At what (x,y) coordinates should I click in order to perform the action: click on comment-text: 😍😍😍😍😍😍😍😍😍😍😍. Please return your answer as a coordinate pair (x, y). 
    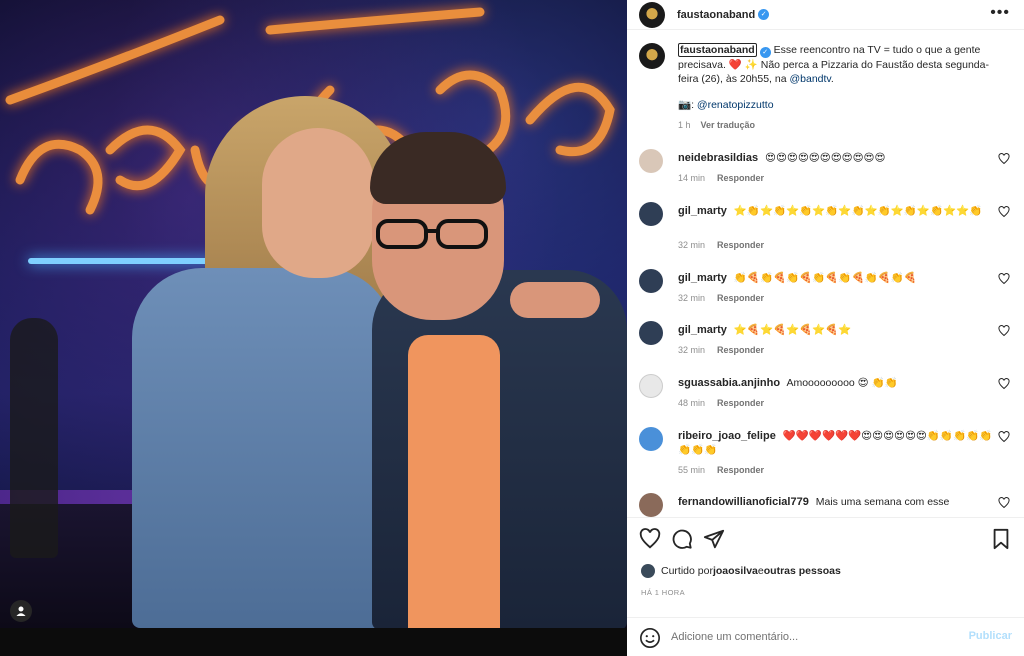
    Looking at the image, I should click on (825, 158).